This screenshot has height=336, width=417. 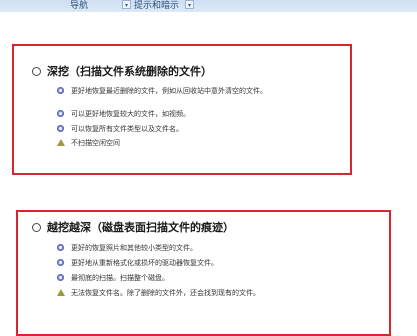 I want to click on feature-item: 不扫描空闲空间, so click(x=162, y=142).